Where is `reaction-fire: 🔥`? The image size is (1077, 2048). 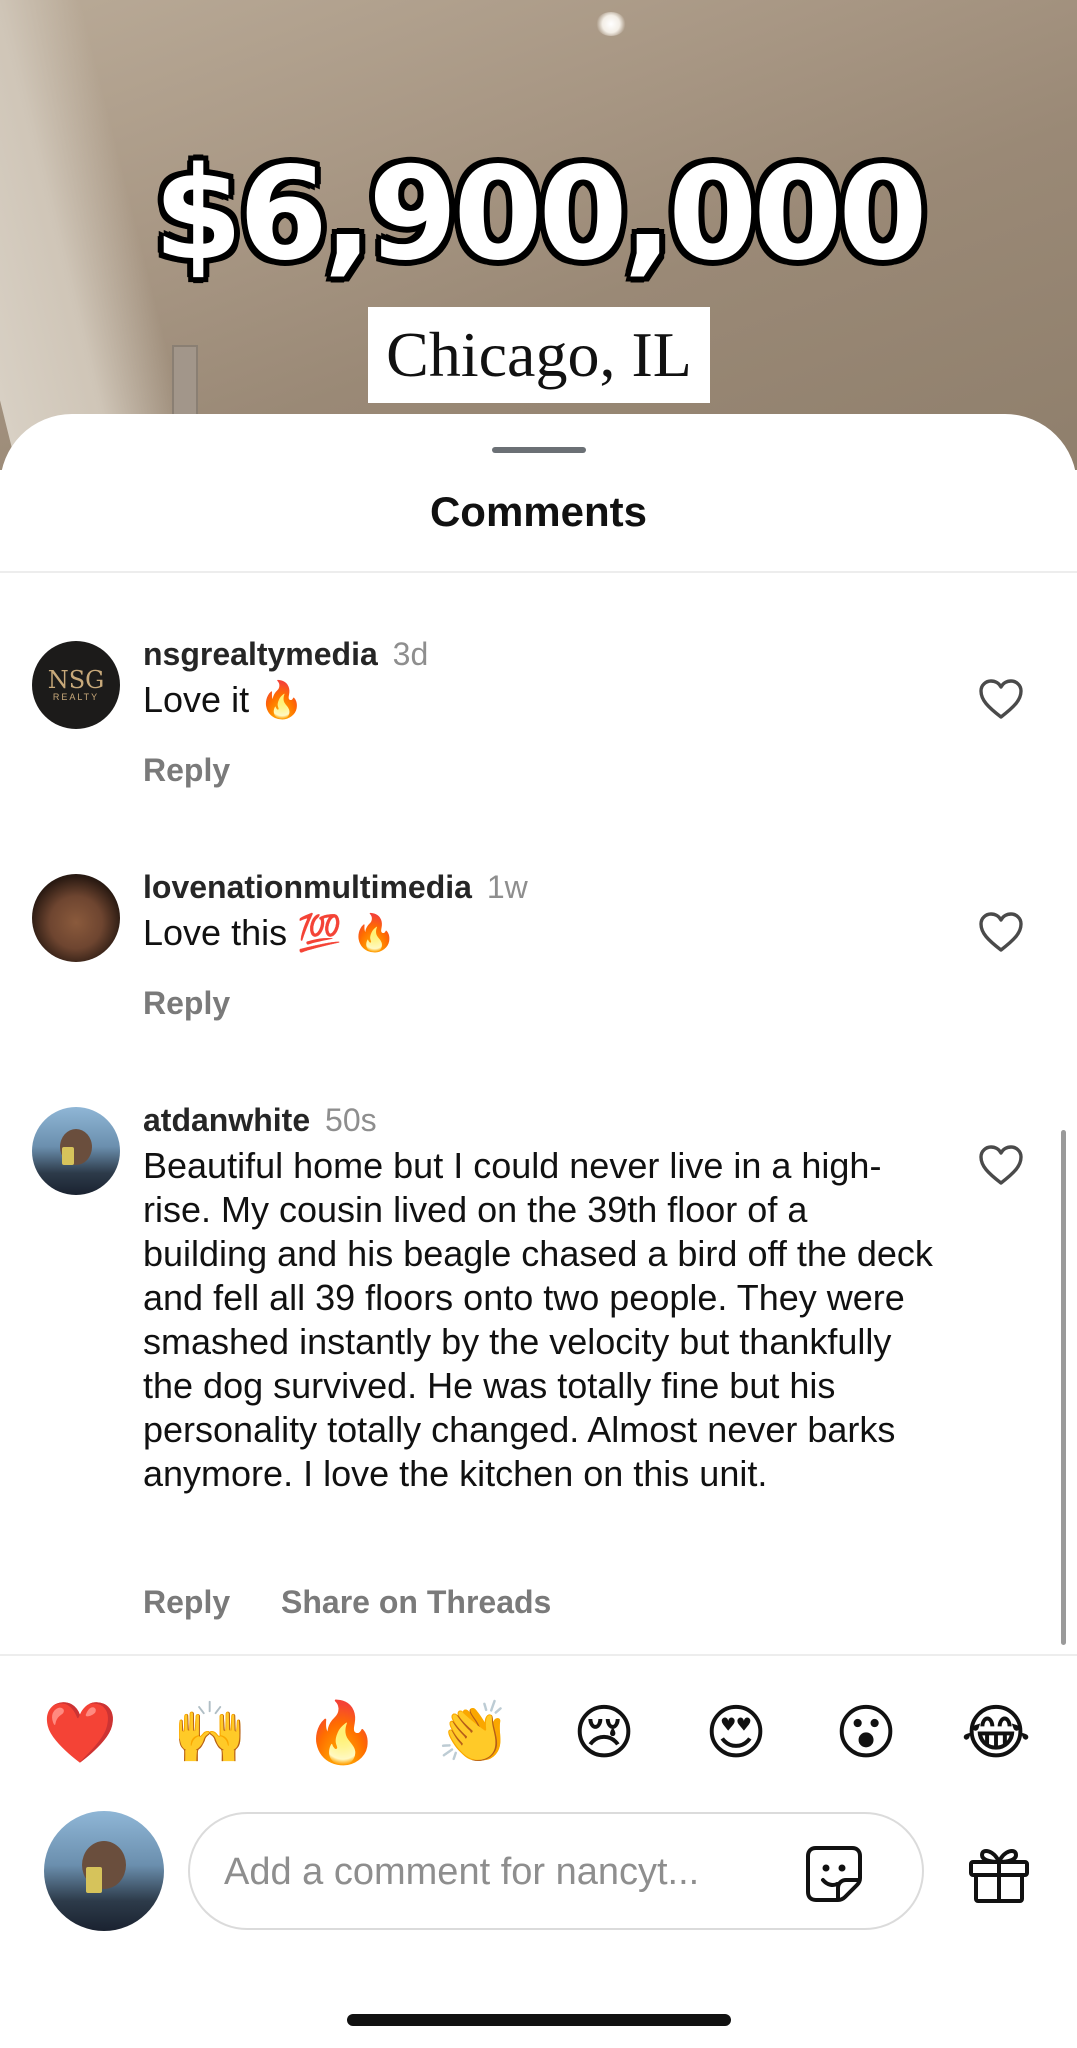
reaction-fire: 🔥 is located at coordinates (342, 1733).